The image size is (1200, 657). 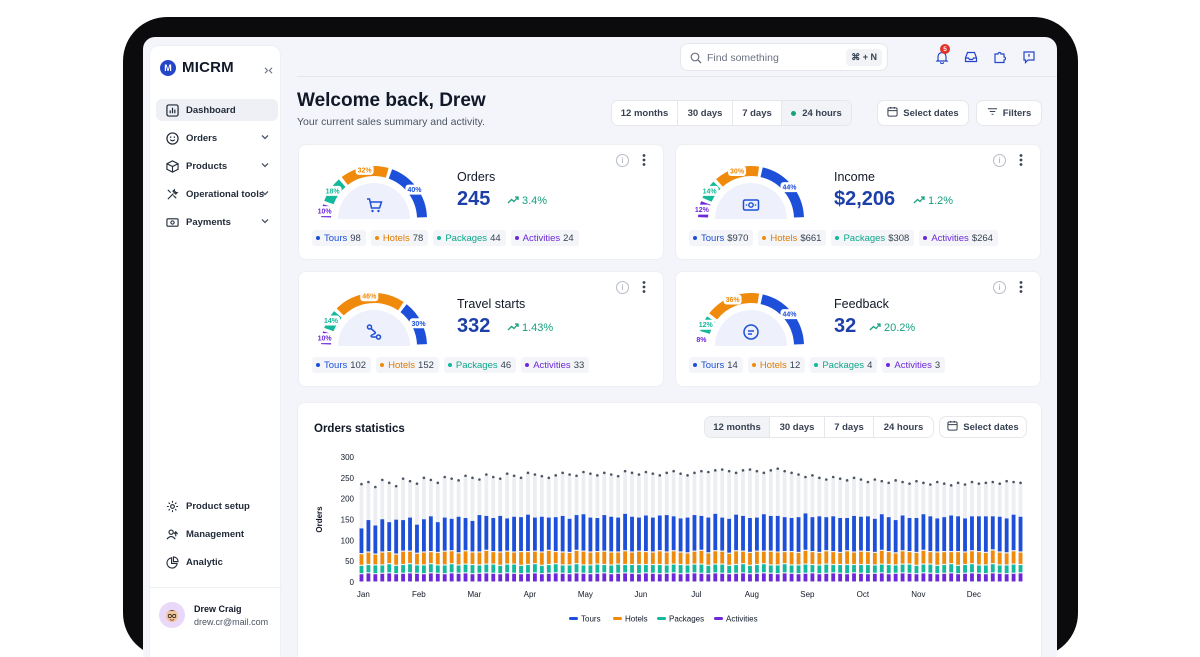 What do you see at coordinates (268, 71) in the screenshot?
I see `collapse-sidebar-icon` at bounding box center [268, 71].